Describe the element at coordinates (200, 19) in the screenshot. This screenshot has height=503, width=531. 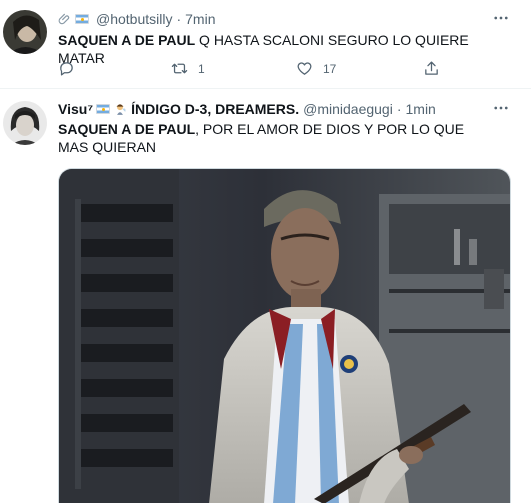
I see `tweet-time: 7min` at that location.